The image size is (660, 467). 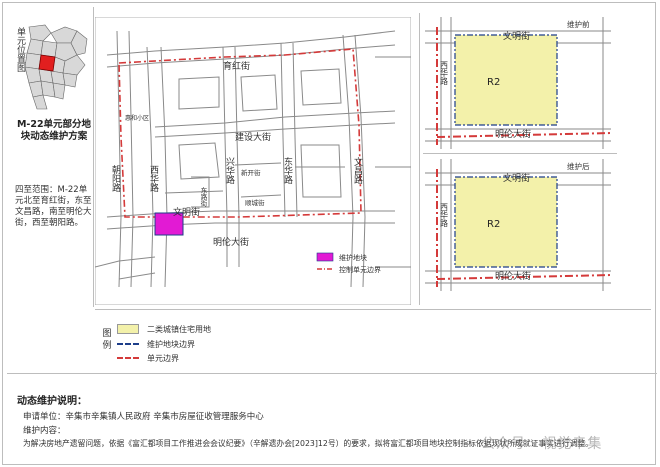 What do you see at coordinates (107, 340) in the screenshot?
I see `legend-heading: 图例` at bounding box center [107, 340].